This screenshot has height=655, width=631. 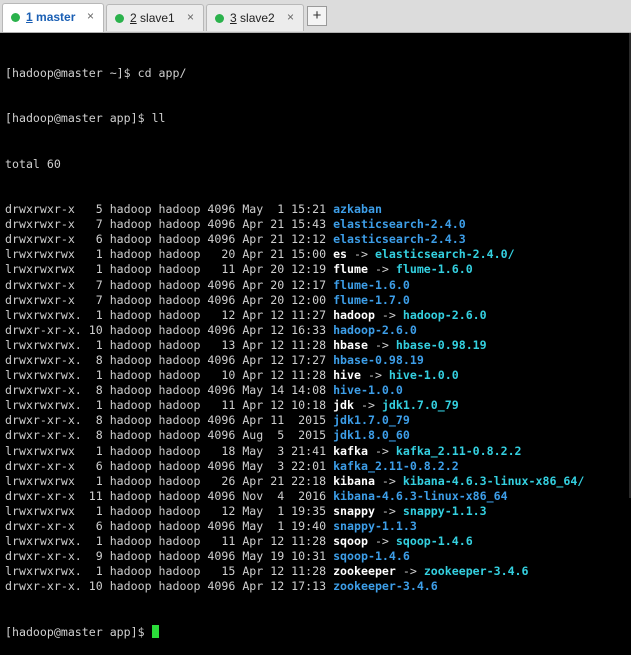 I want to click on directory-name: kafka_2.11-0.8.2.2, so click(x=396, y=465).